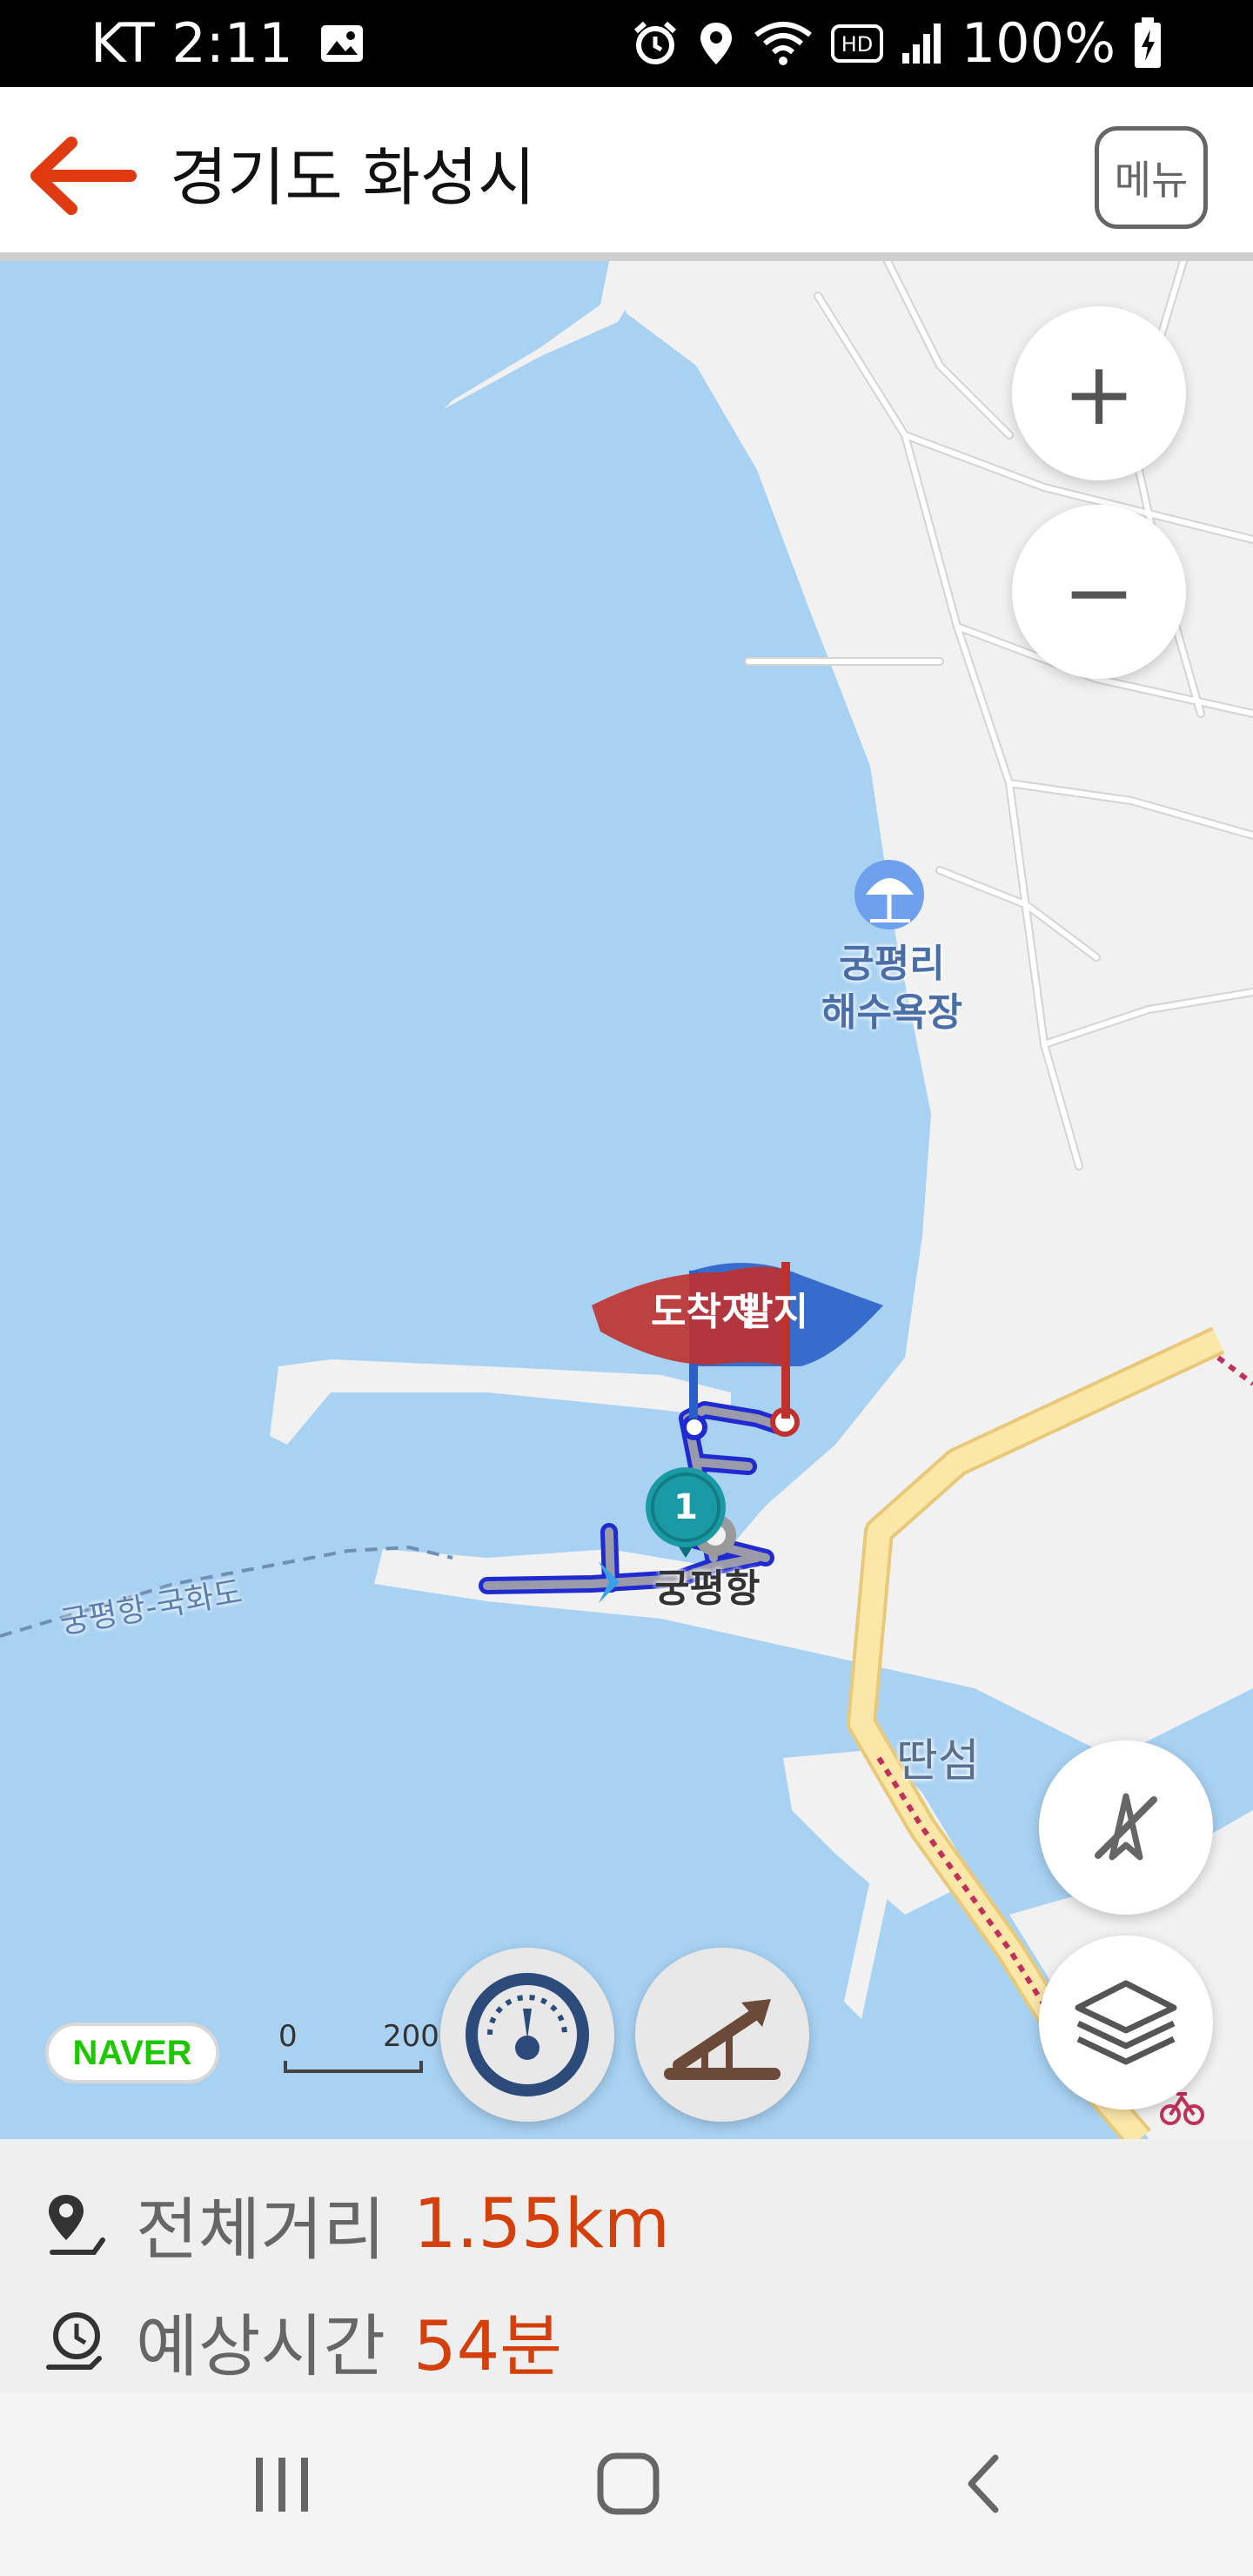  Describe the element at coordinates (132, 2053) in the screenshot. I see `naver-logo: NAVER` at that location.